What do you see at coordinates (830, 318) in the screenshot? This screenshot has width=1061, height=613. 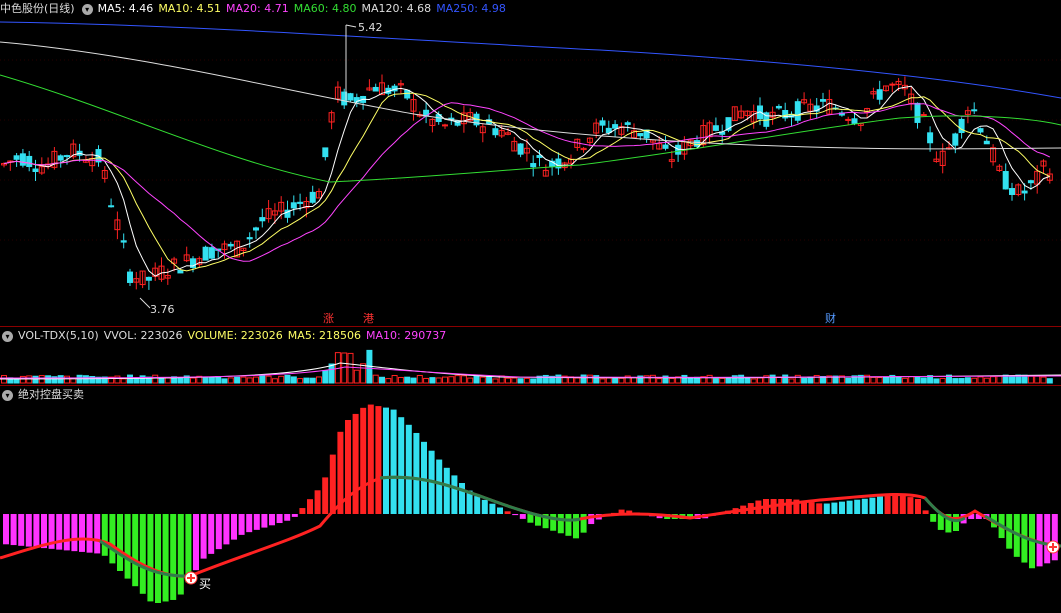 I see `marker-cai: 财` at bounding box center [830, 318].